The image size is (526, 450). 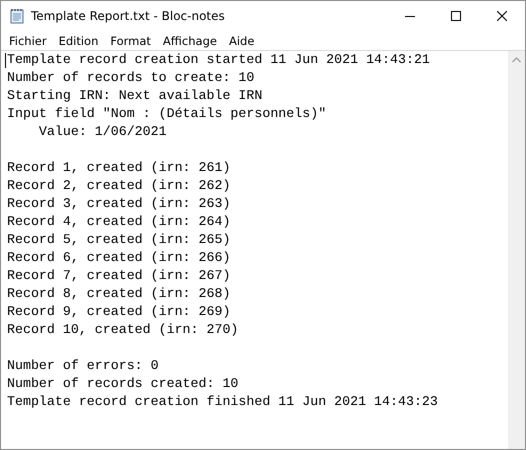 I want to click on text-line: Starting IRN: Next available IRN, so click(x=134, y=96).